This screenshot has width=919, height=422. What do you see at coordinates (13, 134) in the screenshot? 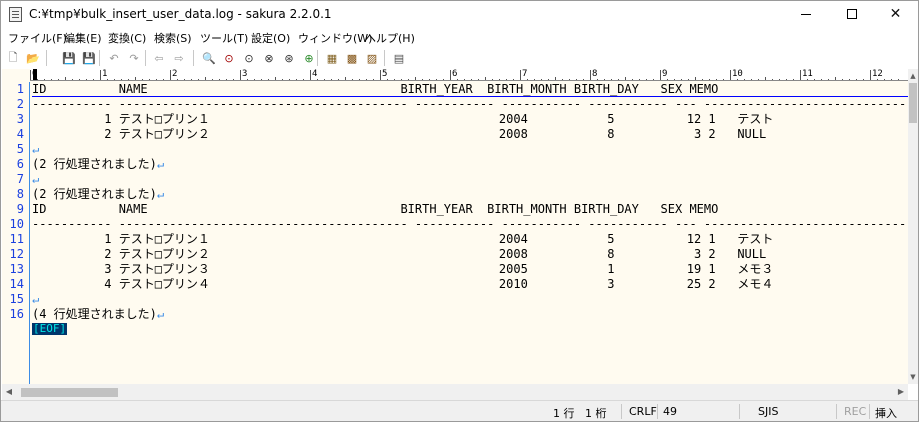
I see `line-number: 4` at bounding box center [13, 134].